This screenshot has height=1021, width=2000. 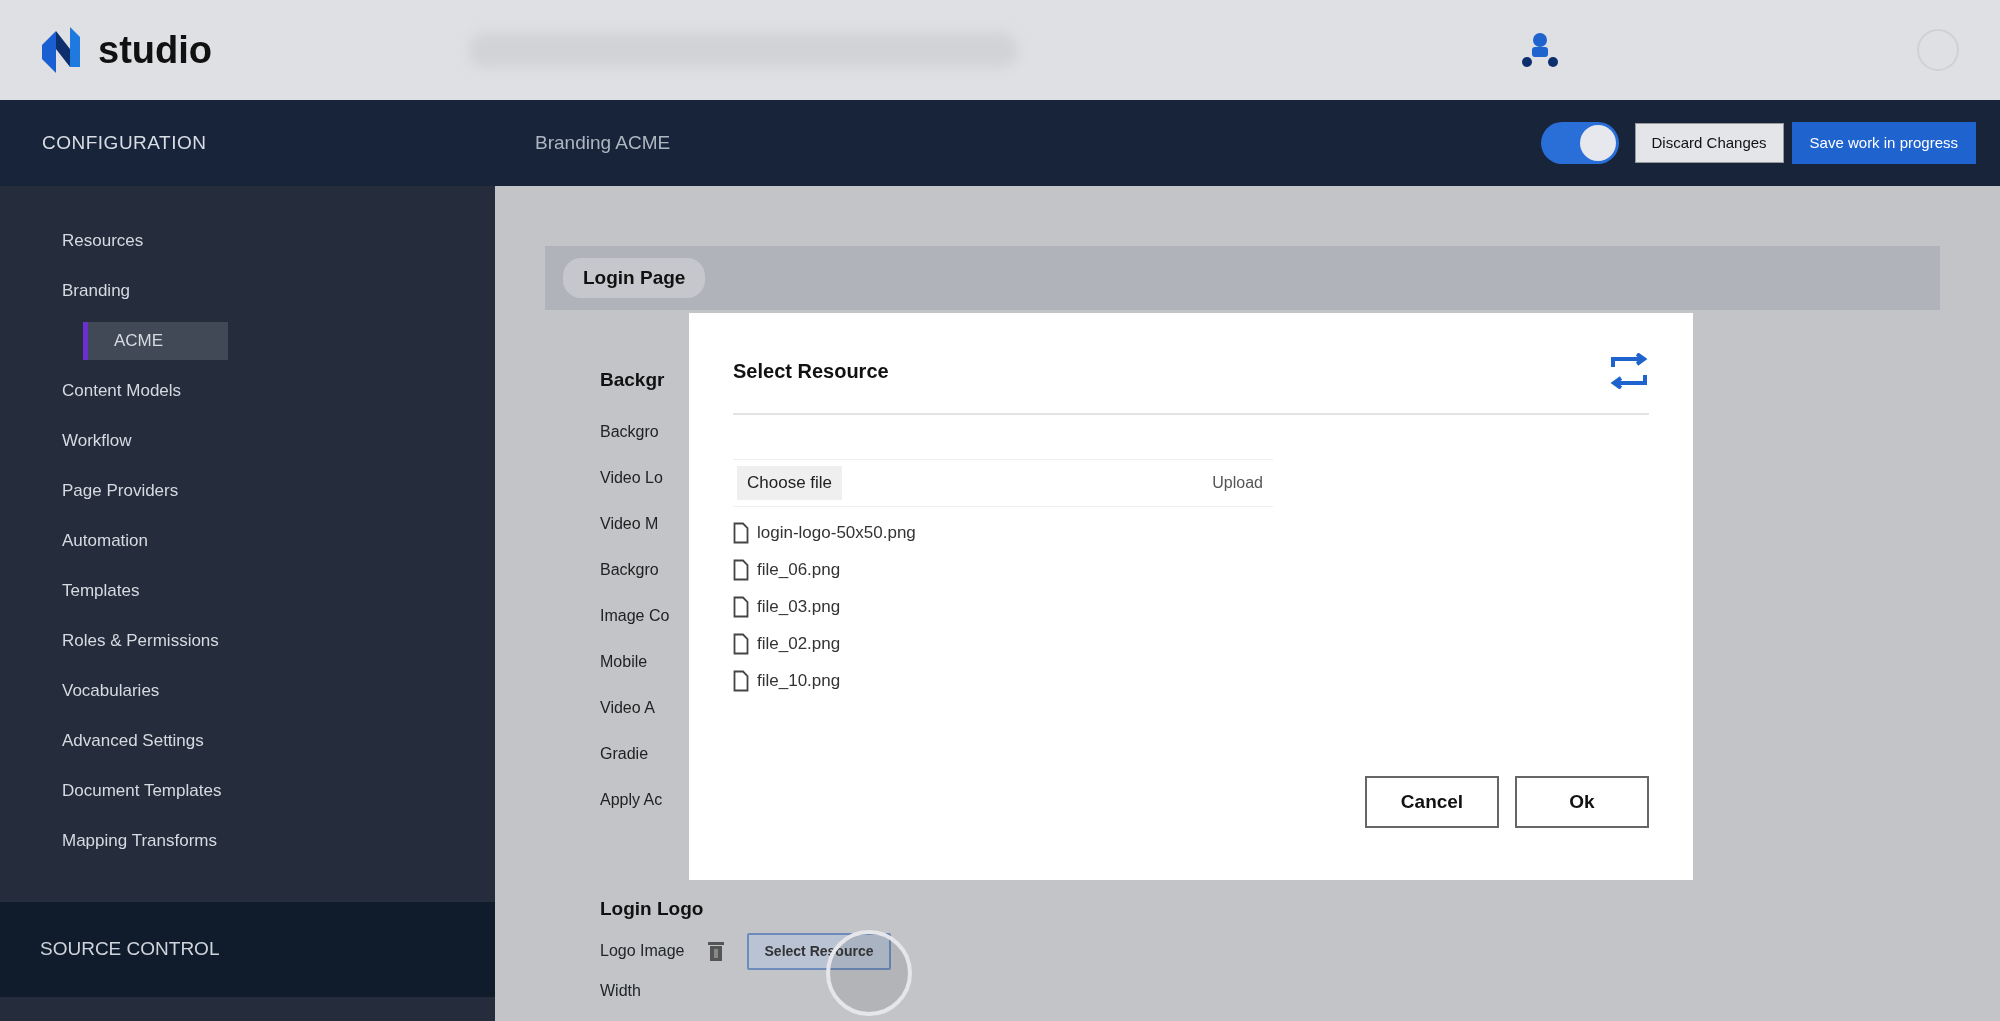 I want to click on field-label: Video Lo, so click(x=631, y=477).